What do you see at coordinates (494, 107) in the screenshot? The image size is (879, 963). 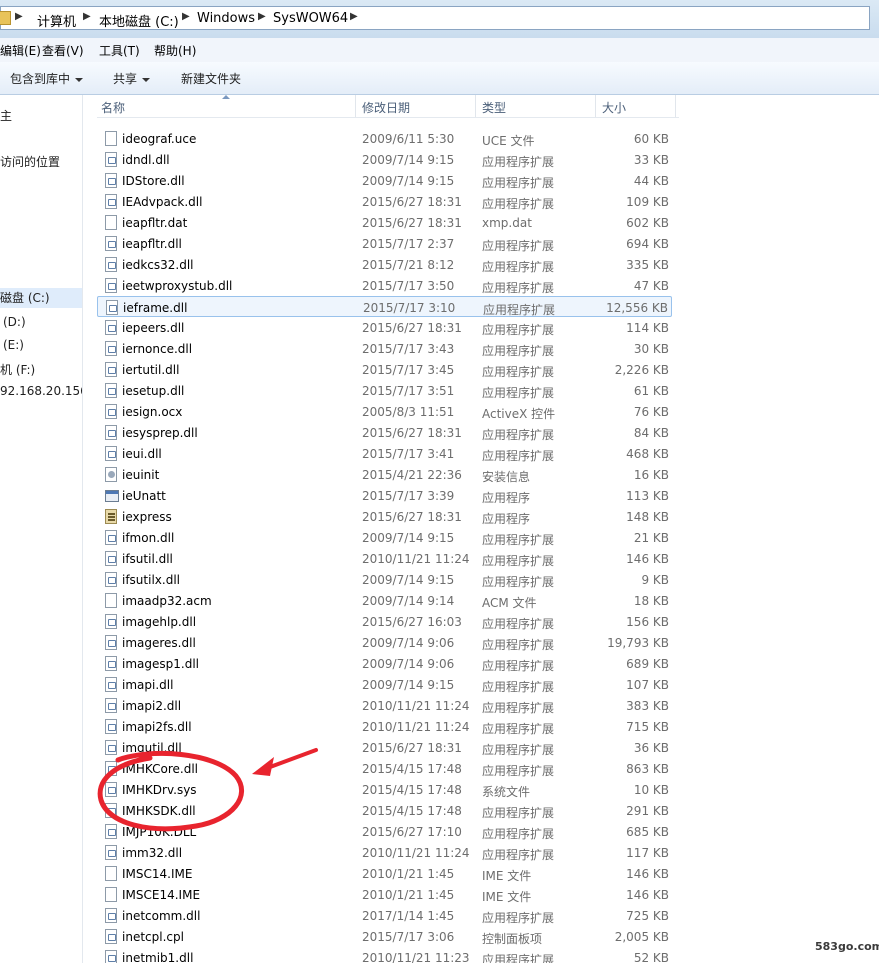 I see `column-header-type: 类型` at bounding box center [494, 107].